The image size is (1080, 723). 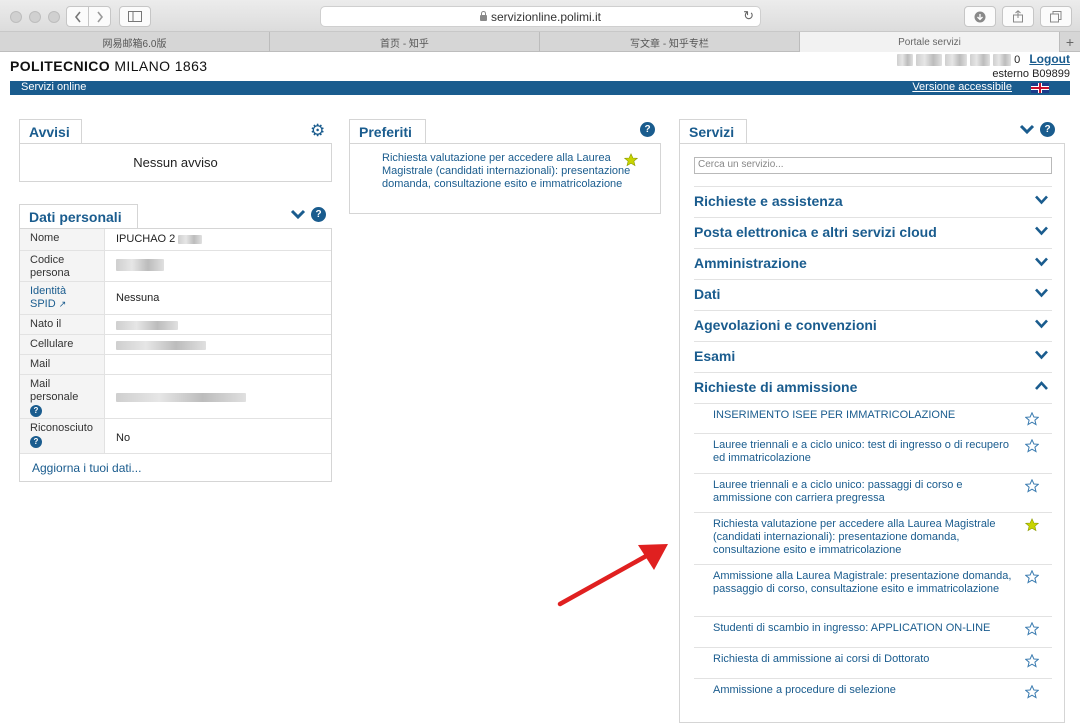 What do you see at coordinates (748, 16) in the screenshot?
I see `reload-icon: ↻` at bounding box center [748, 16].